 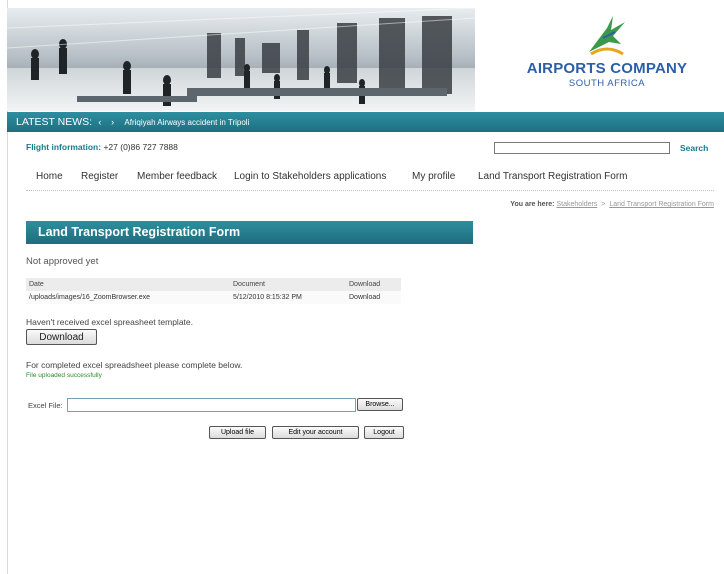 I want to click on news-headline-link: Afriqiyah Airways accident in Tripoli, so click(x=186, y=122).